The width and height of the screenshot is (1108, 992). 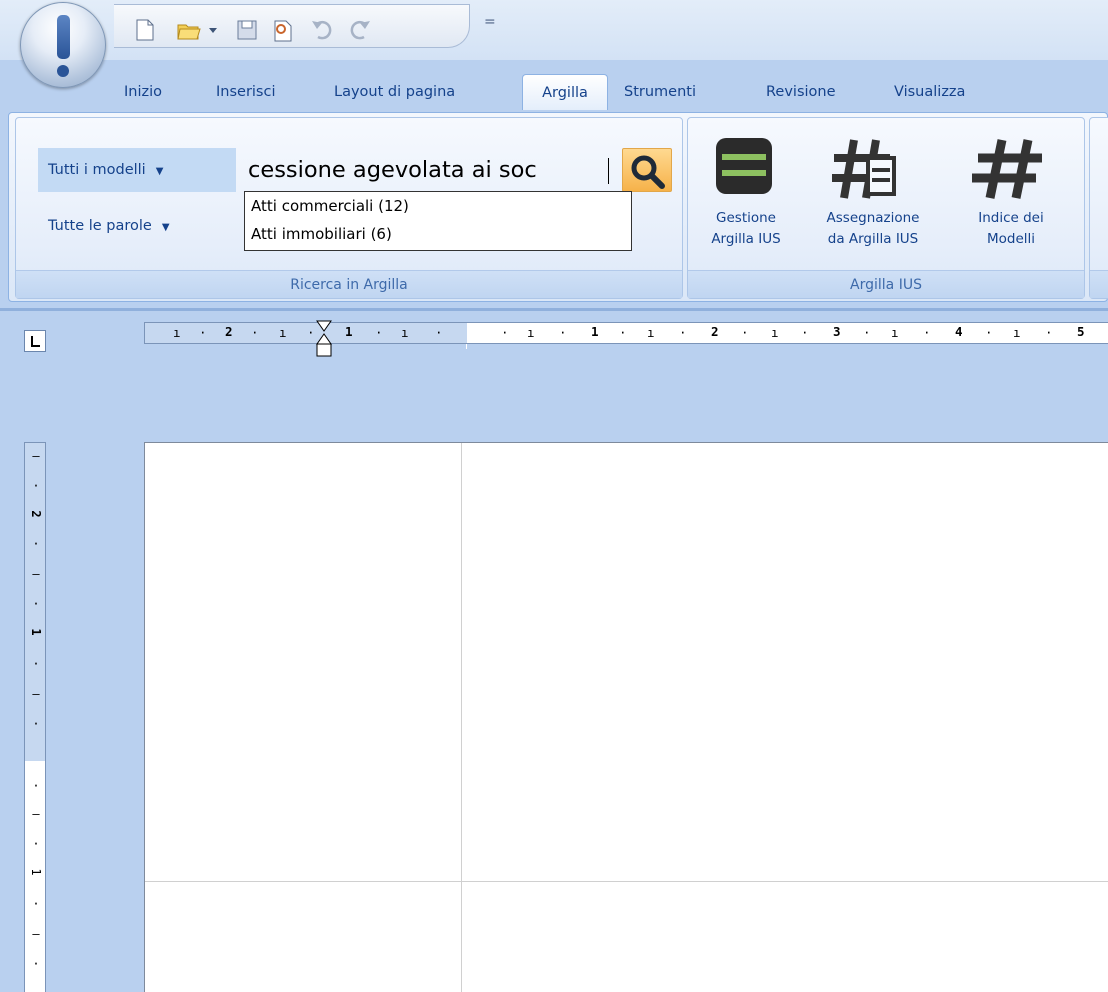 I want to click on assegnazione-argilla-ius-button: Assegnazione da Argilla IUS, so click(x=873, y=205).